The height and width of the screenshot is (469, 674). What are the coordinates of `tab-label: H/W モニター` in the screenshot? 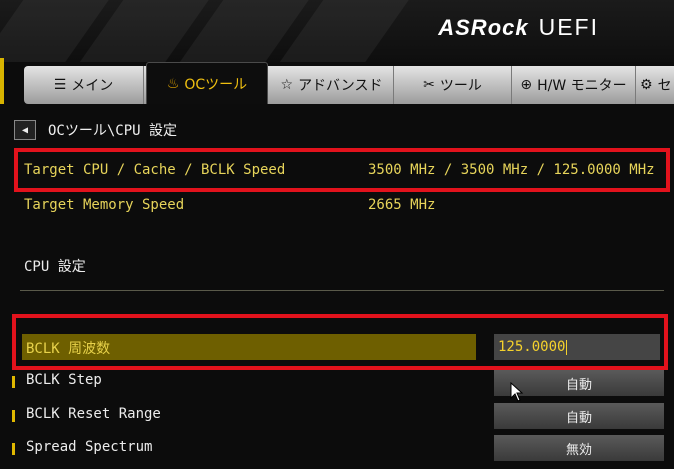 It's located at (582, 86).